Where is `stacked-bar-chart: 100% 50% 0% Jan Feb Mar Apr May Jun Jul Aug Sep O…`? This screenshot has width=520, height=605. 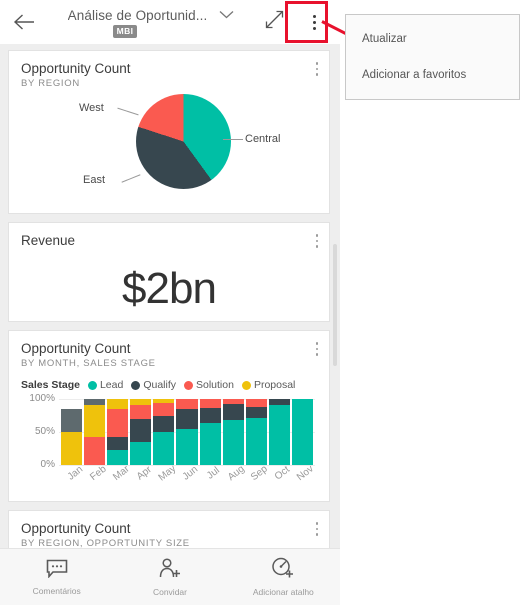
stacked-bar-chart: 100% 50% 0% Jan Feb Mar Apr May Jun Jul Aug Sep O… is located at coordinates (169, 438).